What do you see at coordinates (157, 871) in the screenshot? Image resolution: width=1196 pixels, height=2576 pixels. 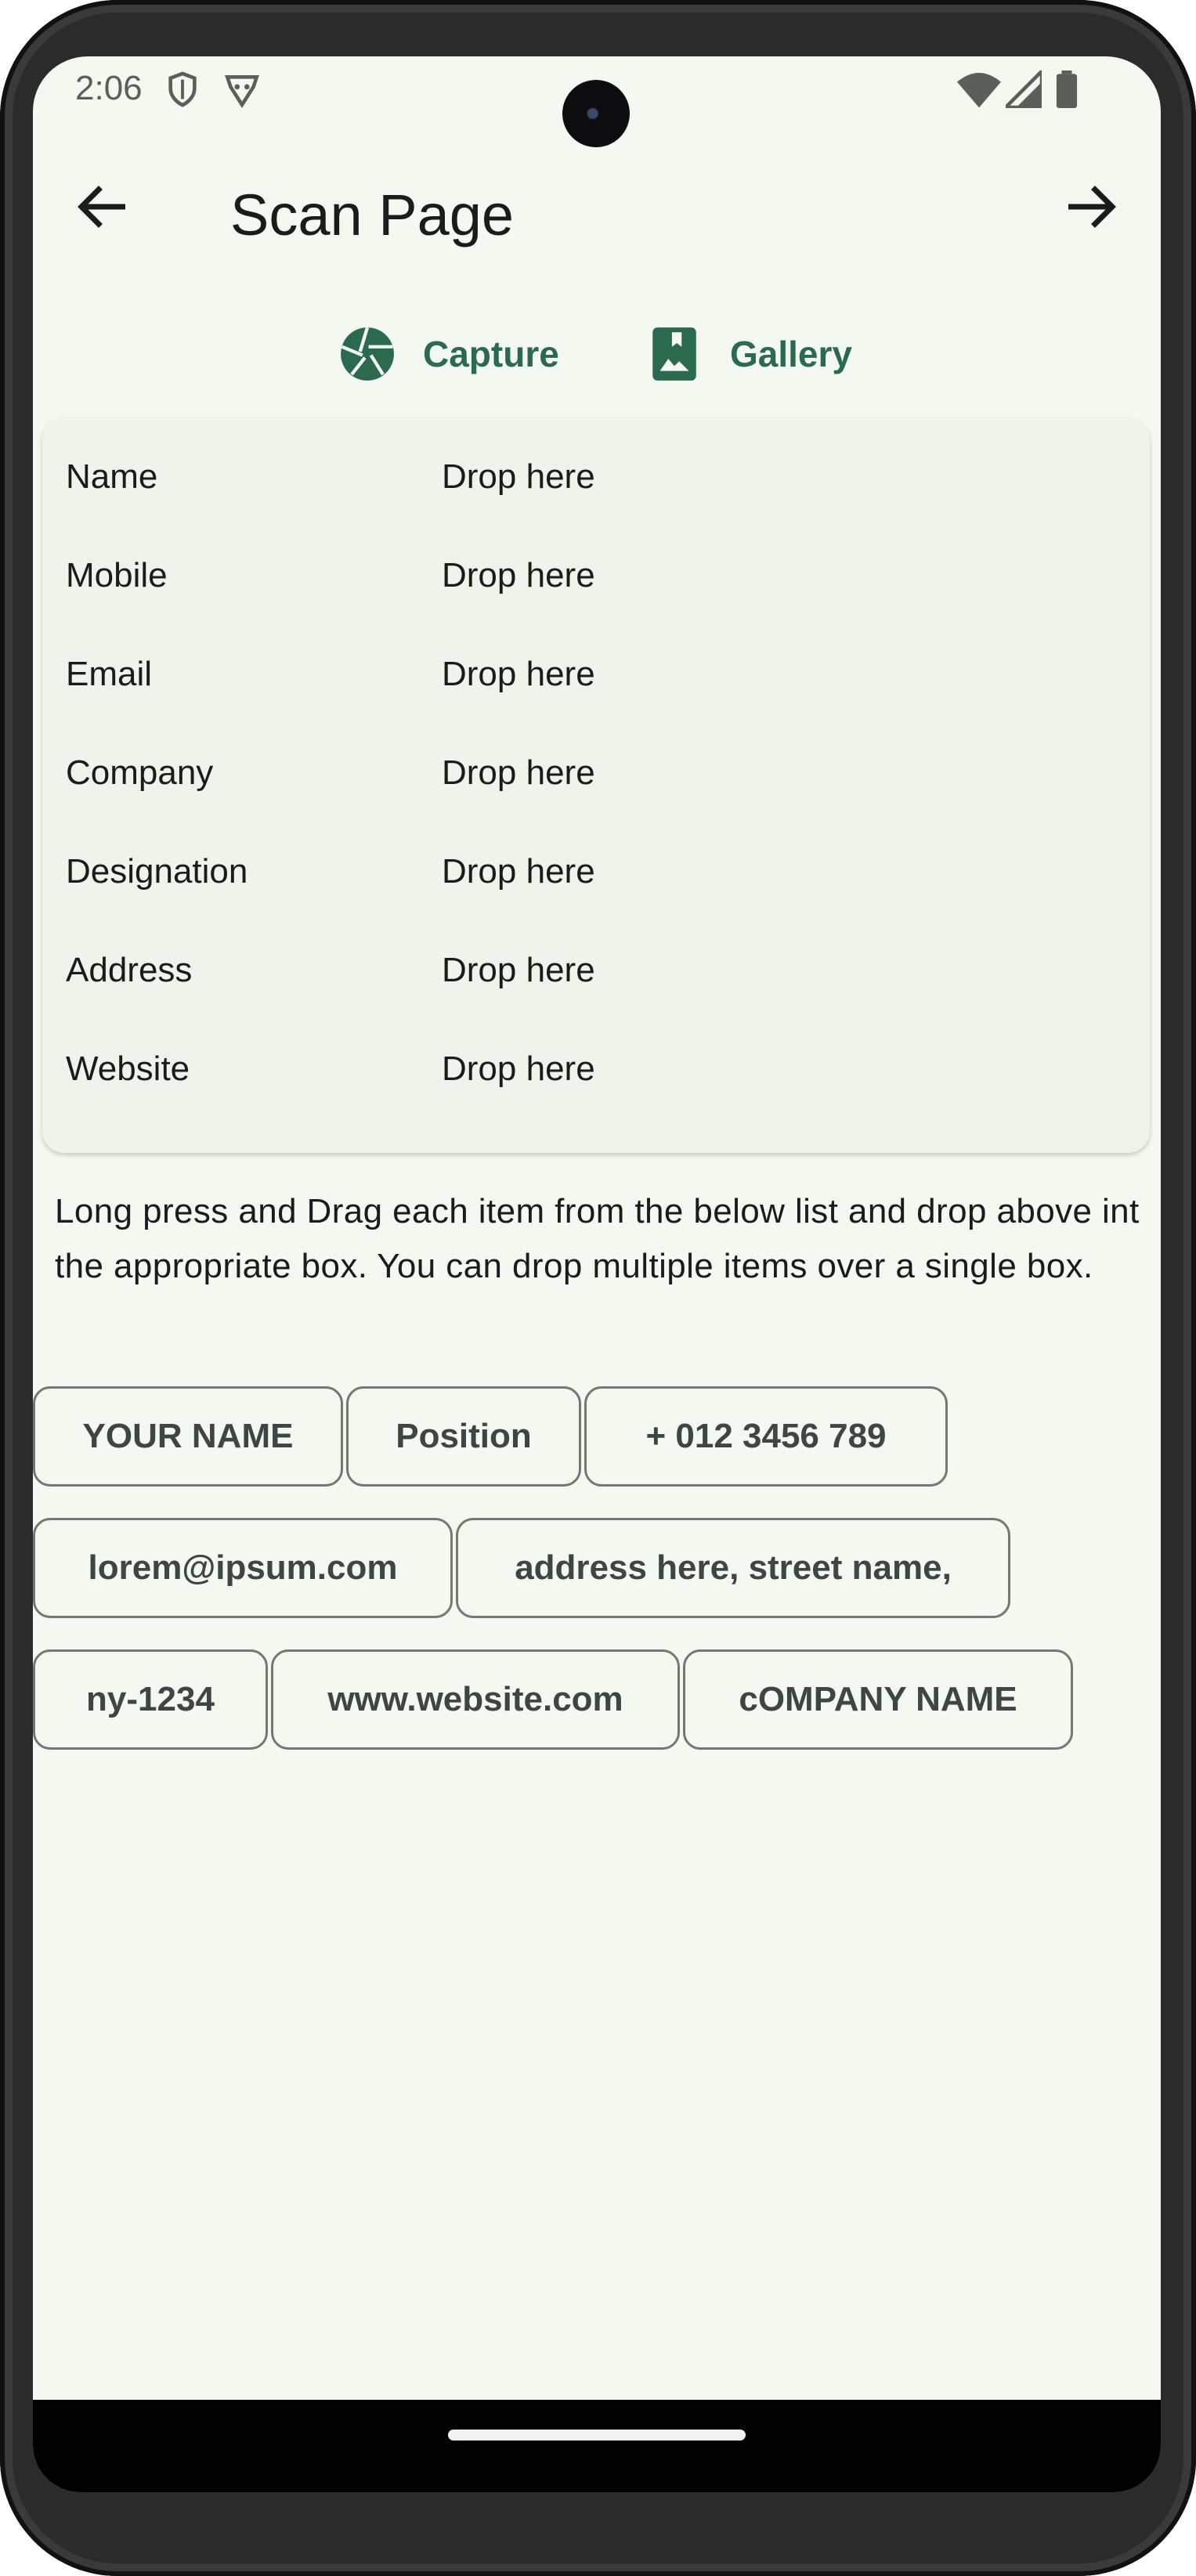 I see `field-label: Designation` at bounding box center [157, 871].